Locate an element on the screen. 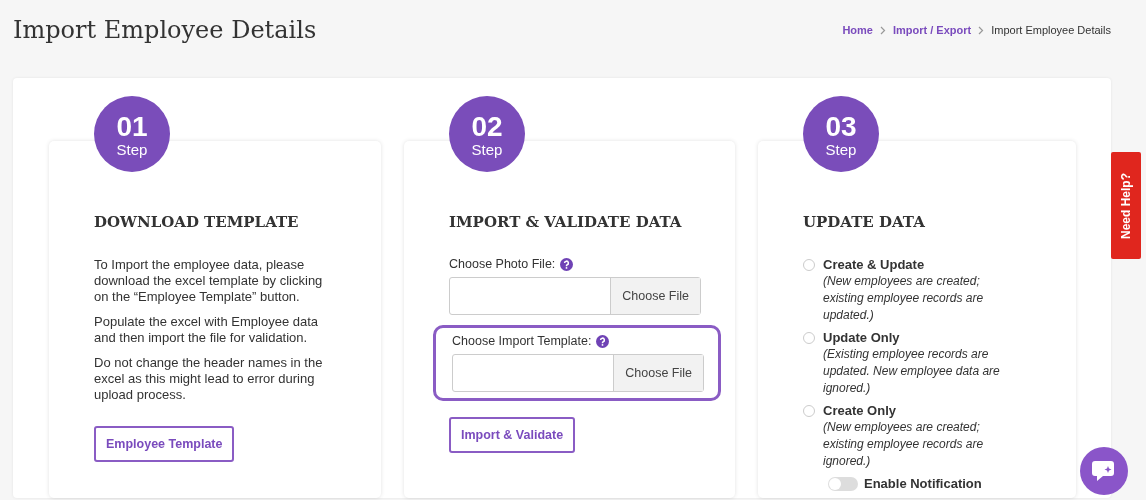  option-label: Create & Update is located at coordinates (874, 265).